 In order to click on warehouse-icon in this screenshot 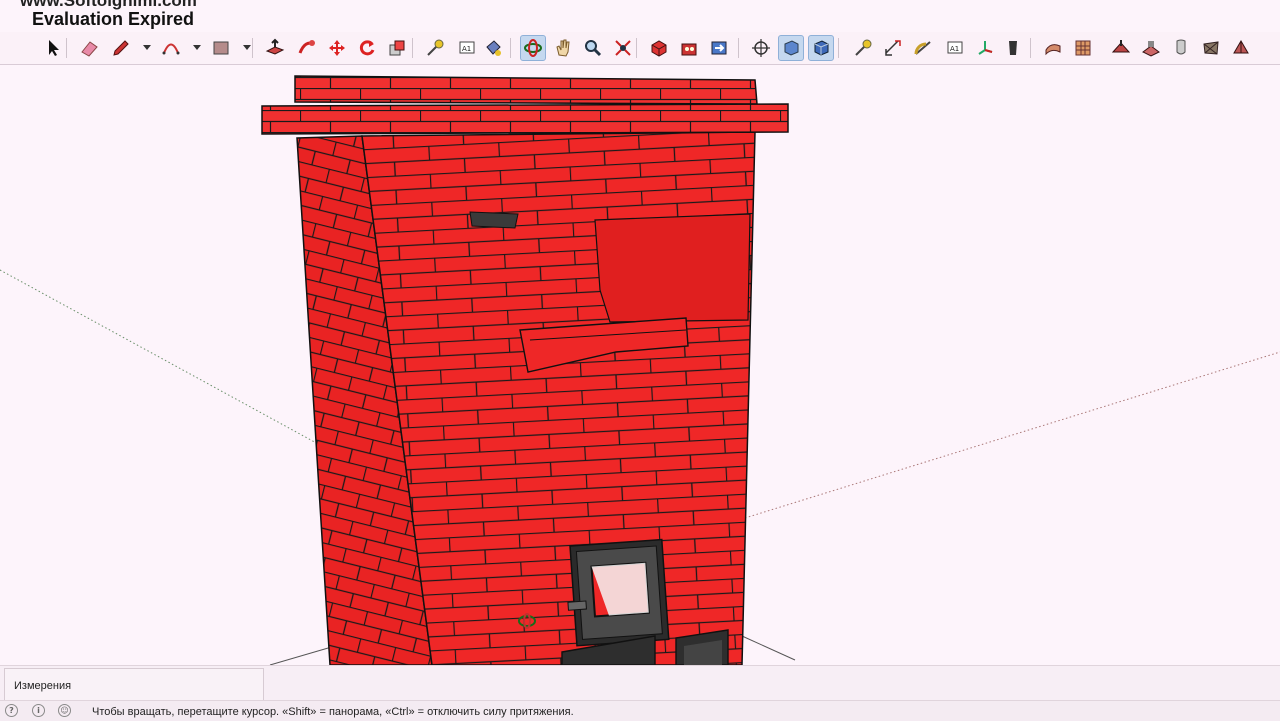, I will do `click(689, 49)`.